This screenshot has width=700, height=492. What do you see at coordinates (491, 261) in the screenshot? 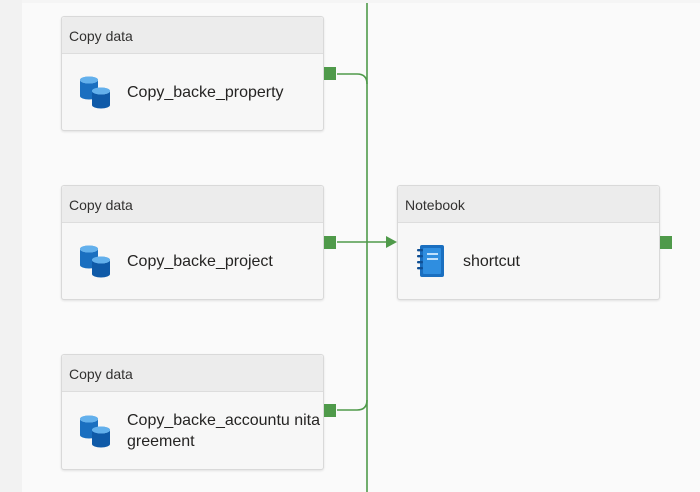
I see `activity-name: shortcut` at bounding box center [491, 261].